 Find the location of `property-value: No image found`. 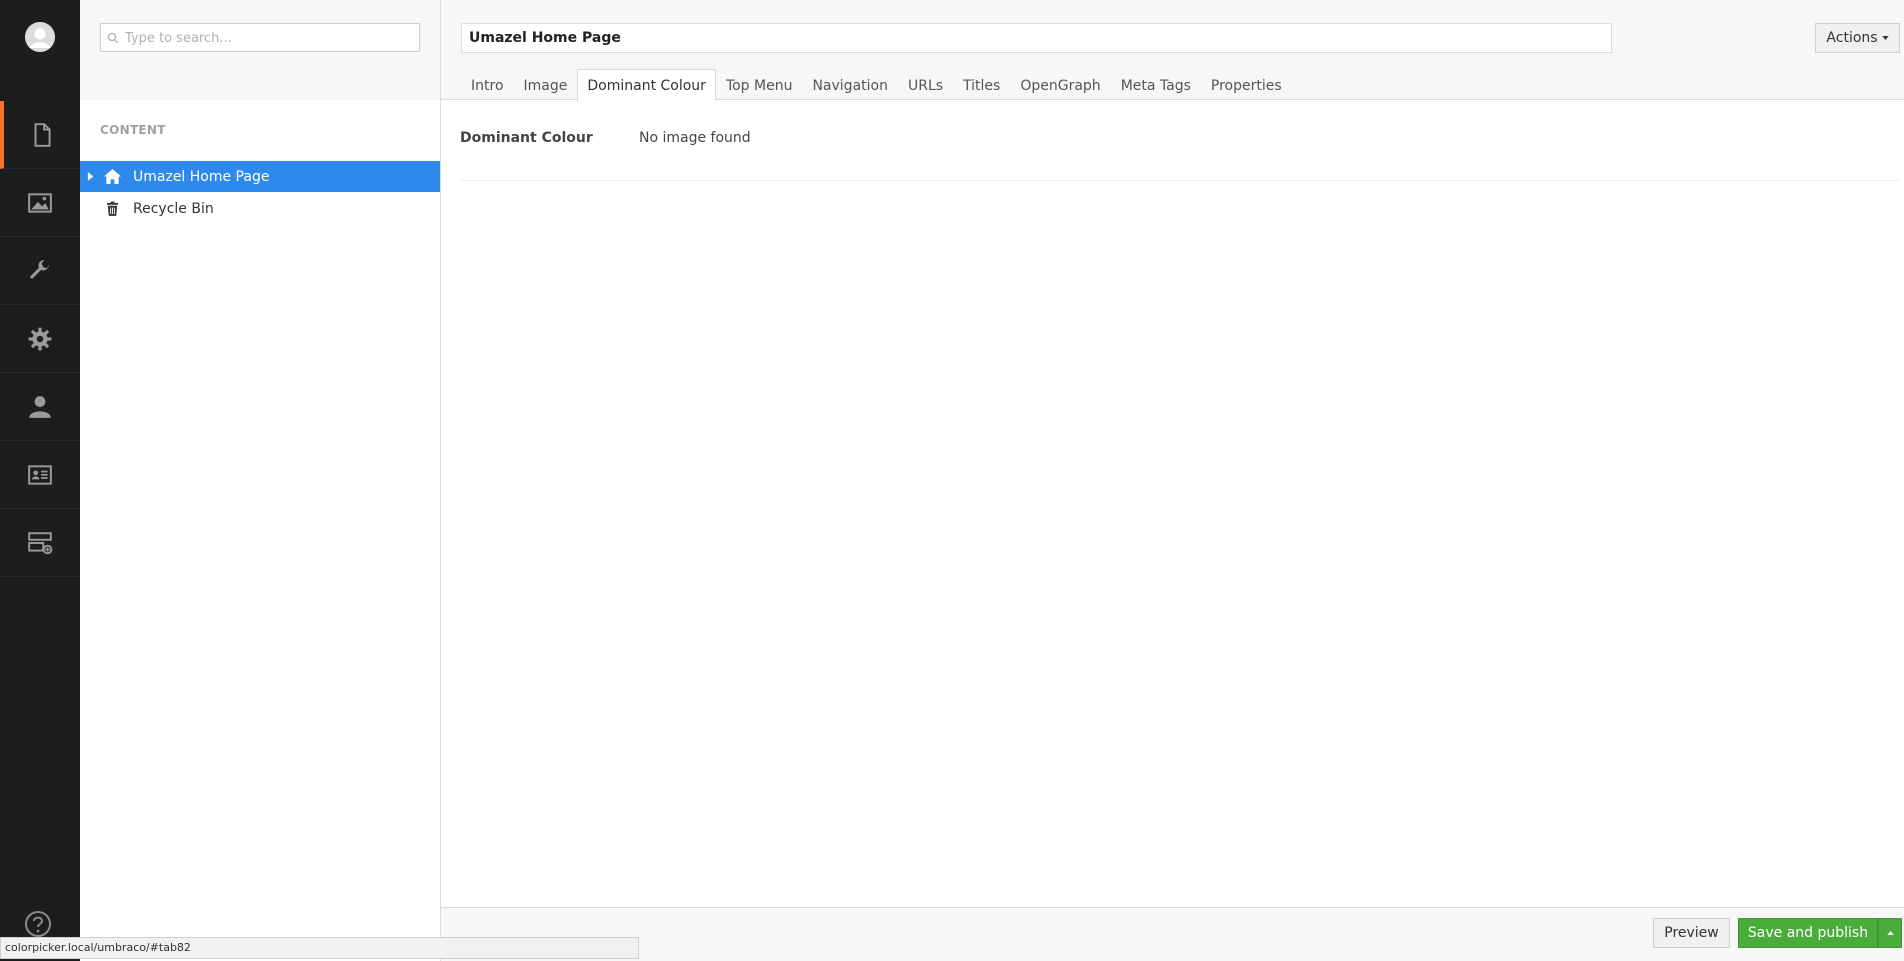

property-value: No image found is located at coordinates (695, 138).